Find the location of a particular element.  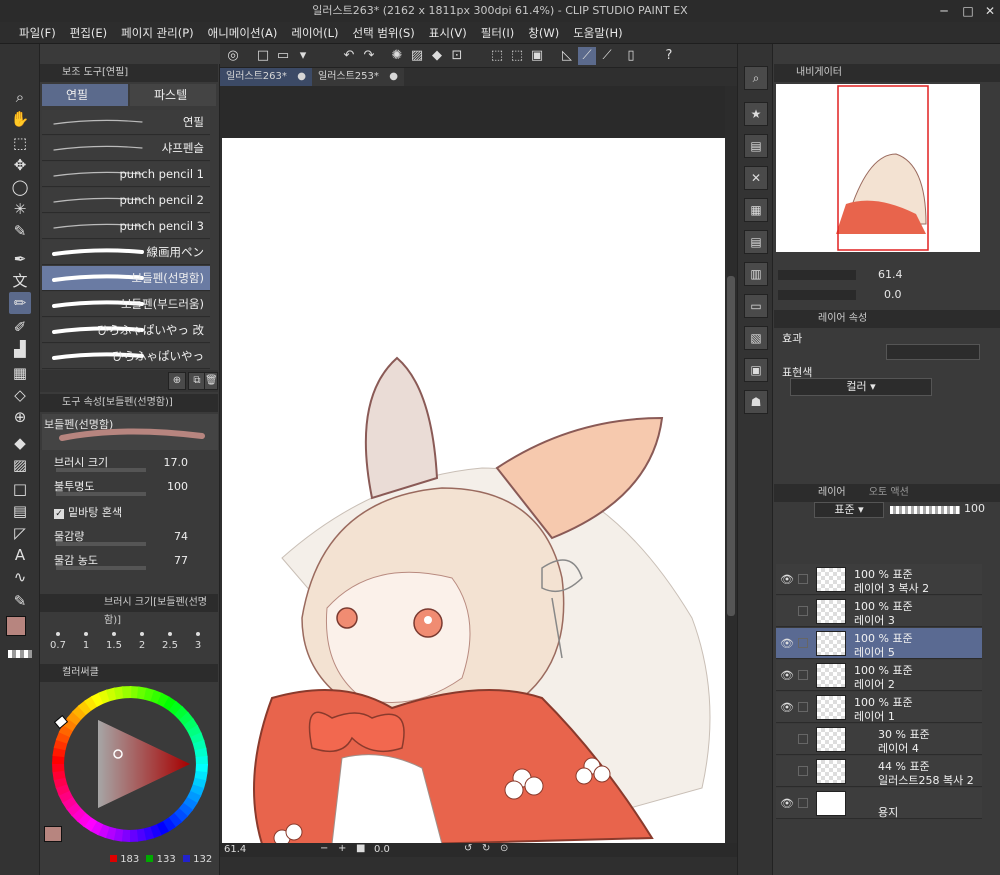

brush-size-option: 1.5 is located at coordinates (114, 641).